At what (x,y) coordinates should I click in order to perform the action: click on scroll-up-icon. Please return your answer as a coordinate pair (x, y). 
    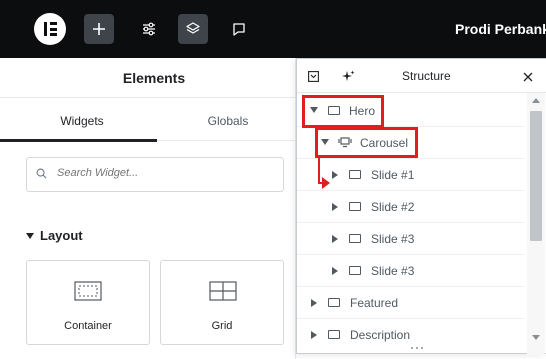
    Looking at the image, I should click on (536, 100).